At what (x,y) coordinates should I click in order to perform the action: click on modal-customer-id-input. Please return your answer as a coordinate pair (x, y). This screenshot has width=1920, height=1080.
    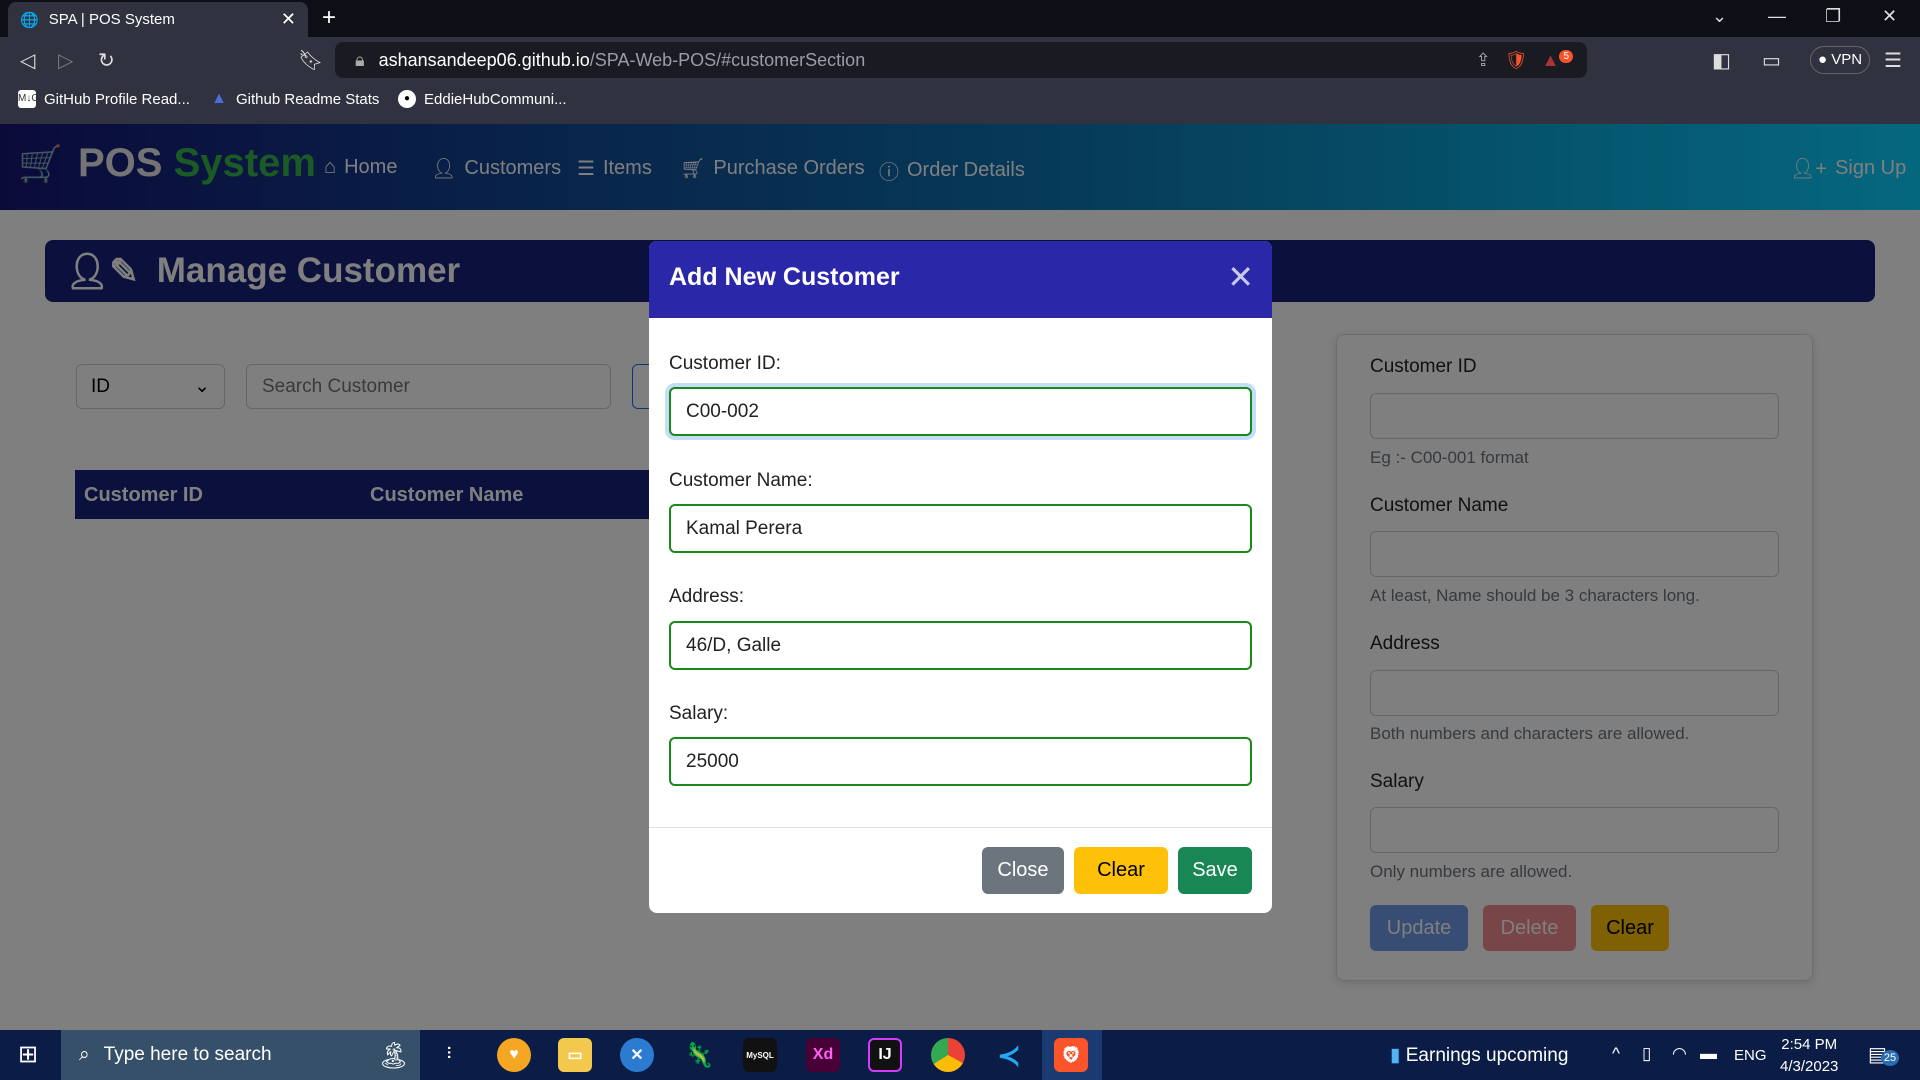
    Looking at the image, I should click on (960, 411).